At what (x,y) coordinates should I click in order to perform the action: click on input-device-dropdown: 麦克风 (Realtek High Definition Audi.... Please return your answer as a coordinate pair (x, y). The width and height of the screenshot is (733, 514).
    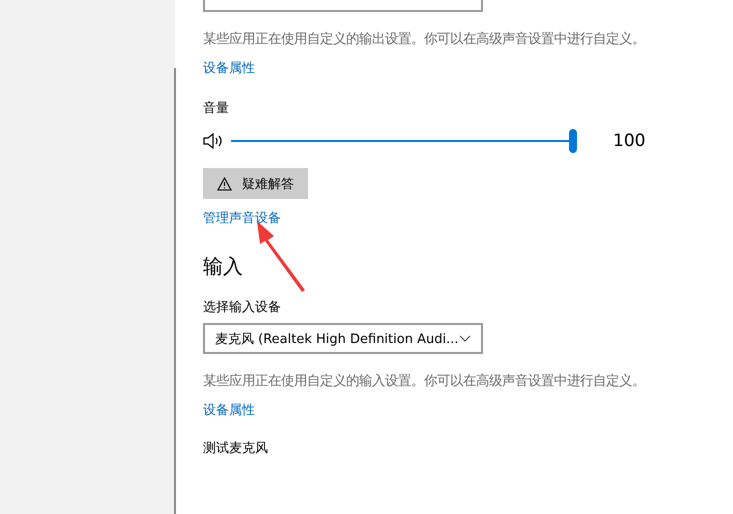
    Looking at the image, I should click on (343, 338).